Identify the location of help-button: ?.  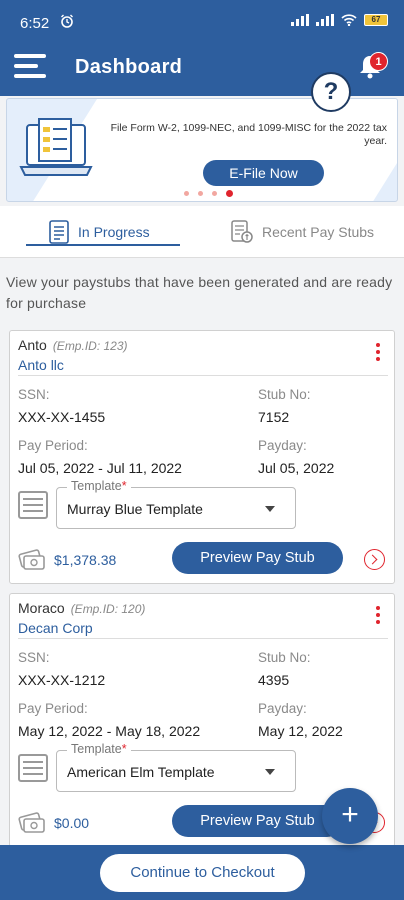
(331, 92).